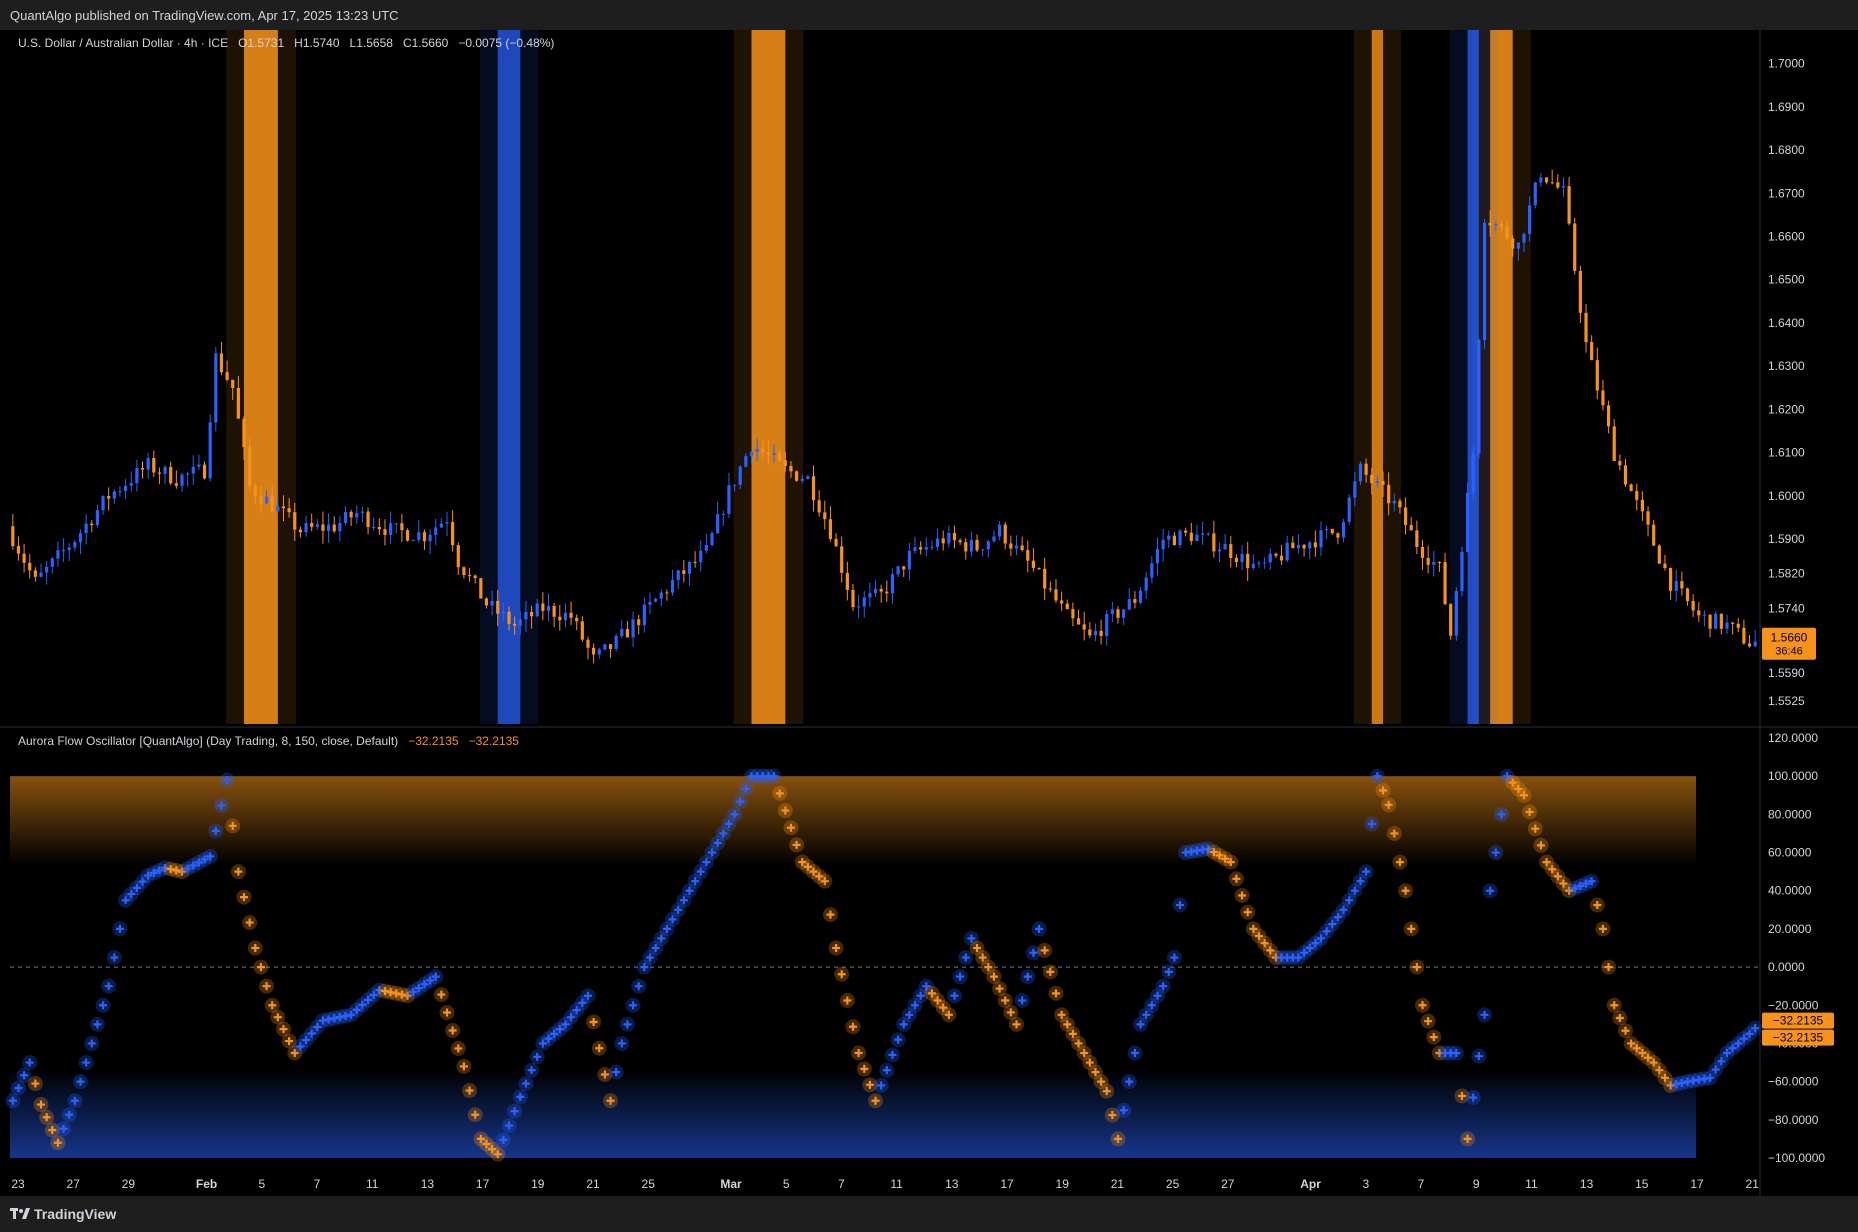 The image size is (1858, 1232). Describe the element at coordinates (1793, 1082) in the screenshot. I see `oscillator-tick-label: −60.0000` at that location.